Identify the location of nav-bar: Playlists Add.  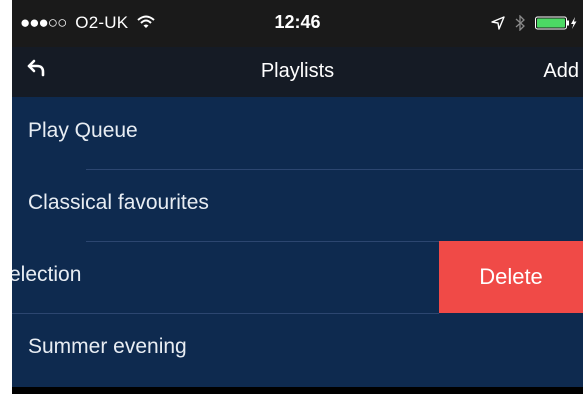
(297, 72).